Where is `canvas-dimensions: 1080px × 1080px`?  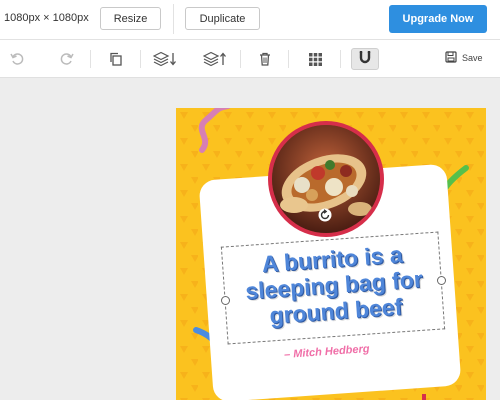
canvas-dimensions: 1080px × 1080px is located at coordinates (46, 18).